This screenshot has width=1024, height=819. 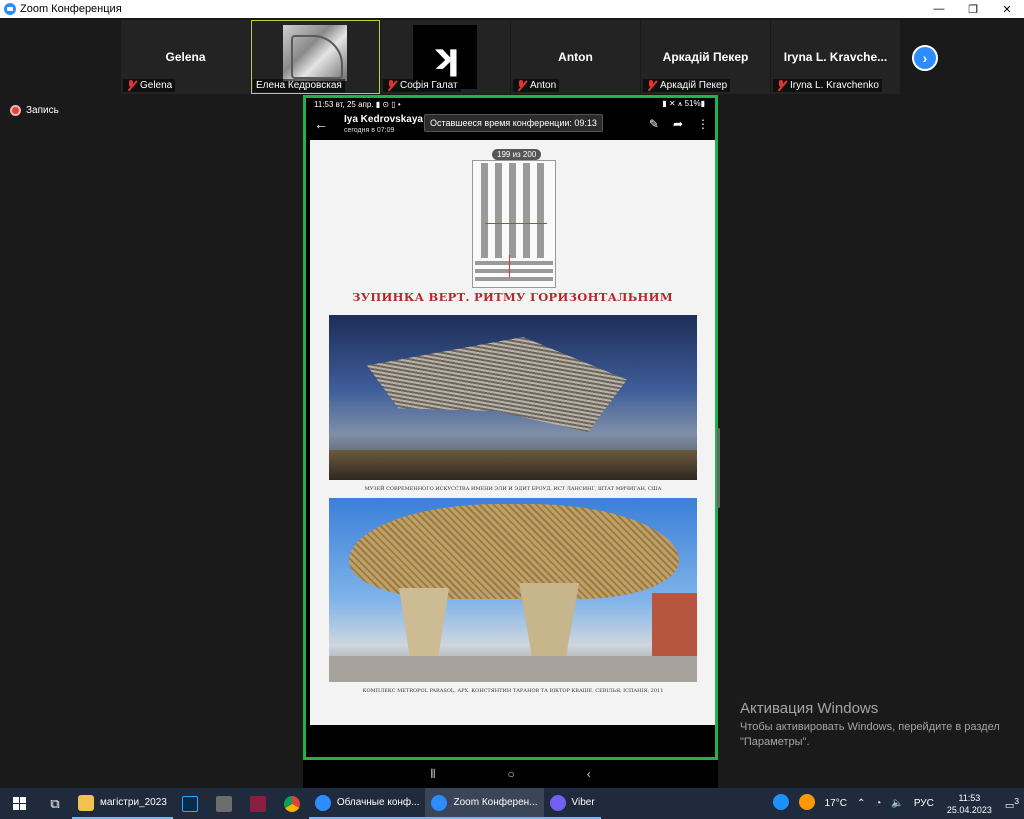 I want to click on participant-name: Аркадій Пекер, so click(x=705, y=57).